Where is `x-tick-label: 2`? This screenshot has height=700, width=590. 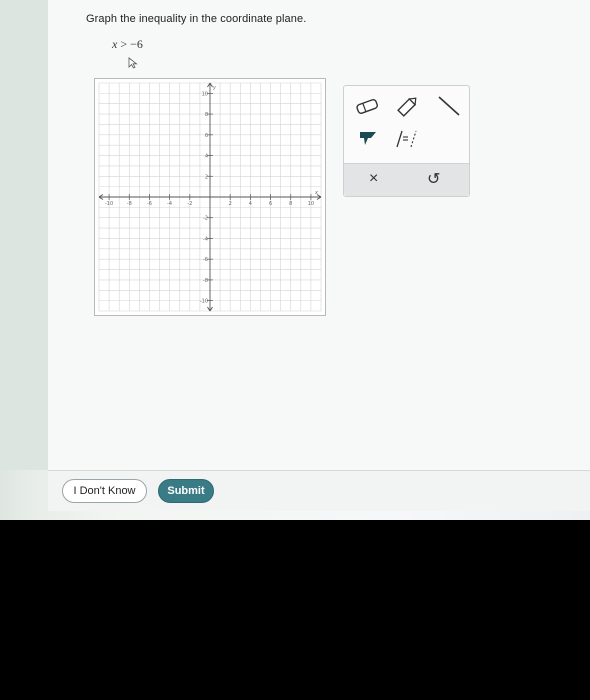 x-tick-label: 2 is located at coordinates (230, 204).